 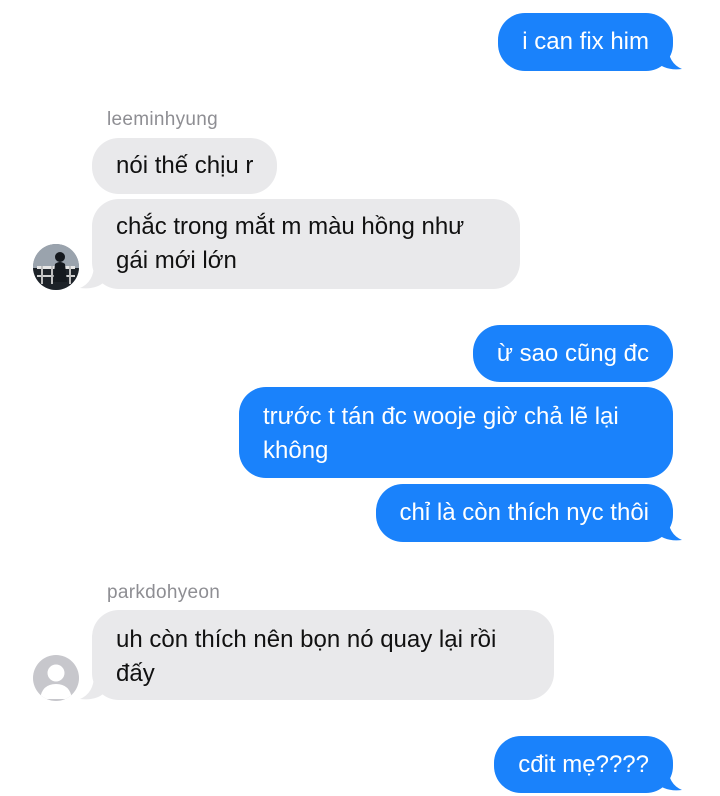 I want to click on message-bubble-outgoing: cđit mẹ????, so click(x=583, y=764).